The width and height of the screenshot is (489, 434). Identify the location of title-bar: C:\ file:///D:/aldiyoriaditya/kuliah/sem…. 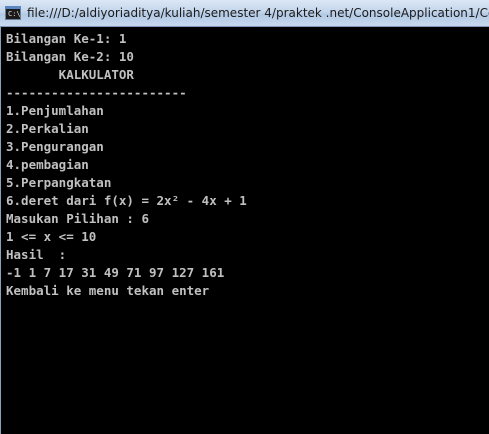
(244, 13).